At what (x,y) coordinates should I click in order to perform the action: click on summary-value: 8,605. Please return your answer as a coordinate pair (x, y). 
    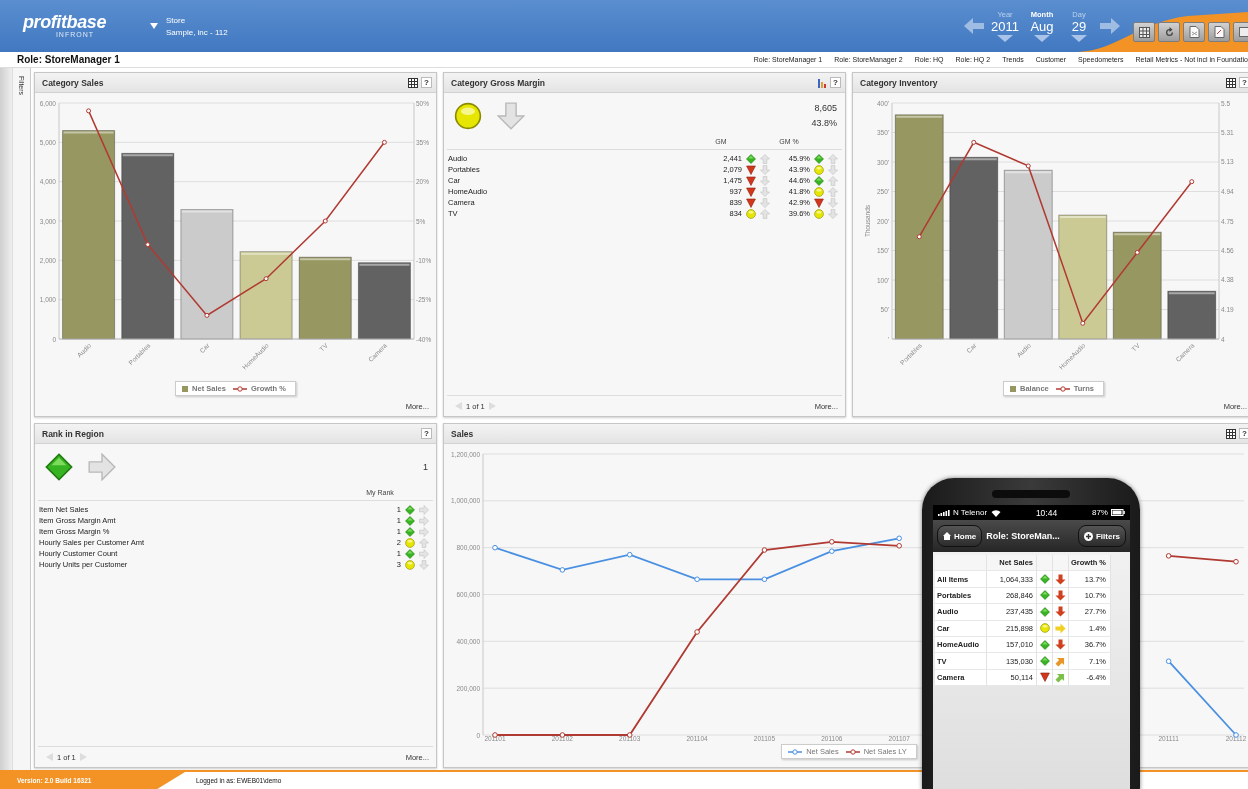
    Looking at the image, I should click on (825, 108).